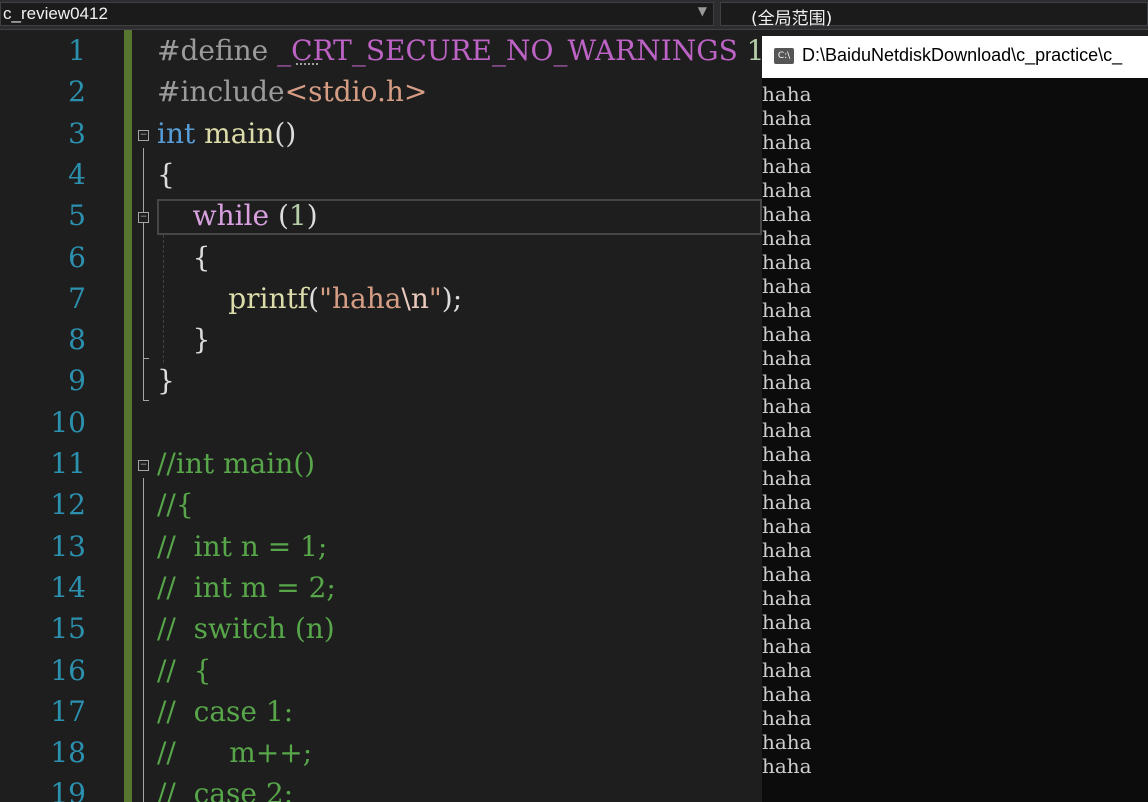 The height and width of the screenshot is (802, 1148). I want to click on code-line: int main(), so click(226, 137).